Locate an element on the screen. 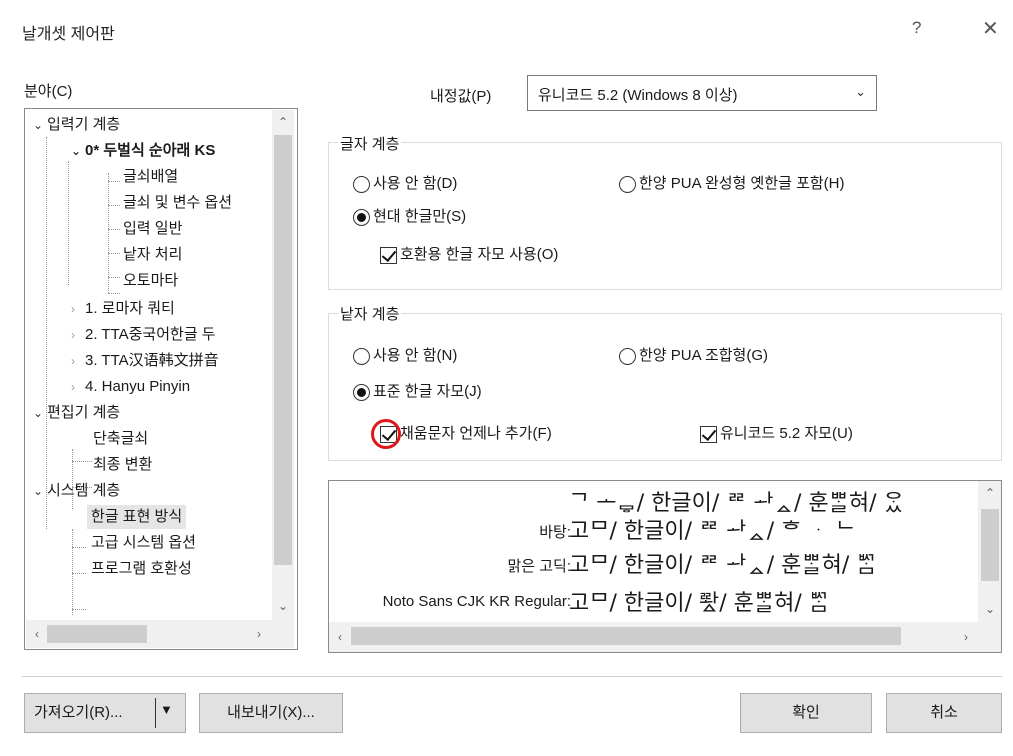  char-layer-pua-full-radio: 한양 PUA 완성형 옛한글 포함(H) is located at coordinates (732, 184).